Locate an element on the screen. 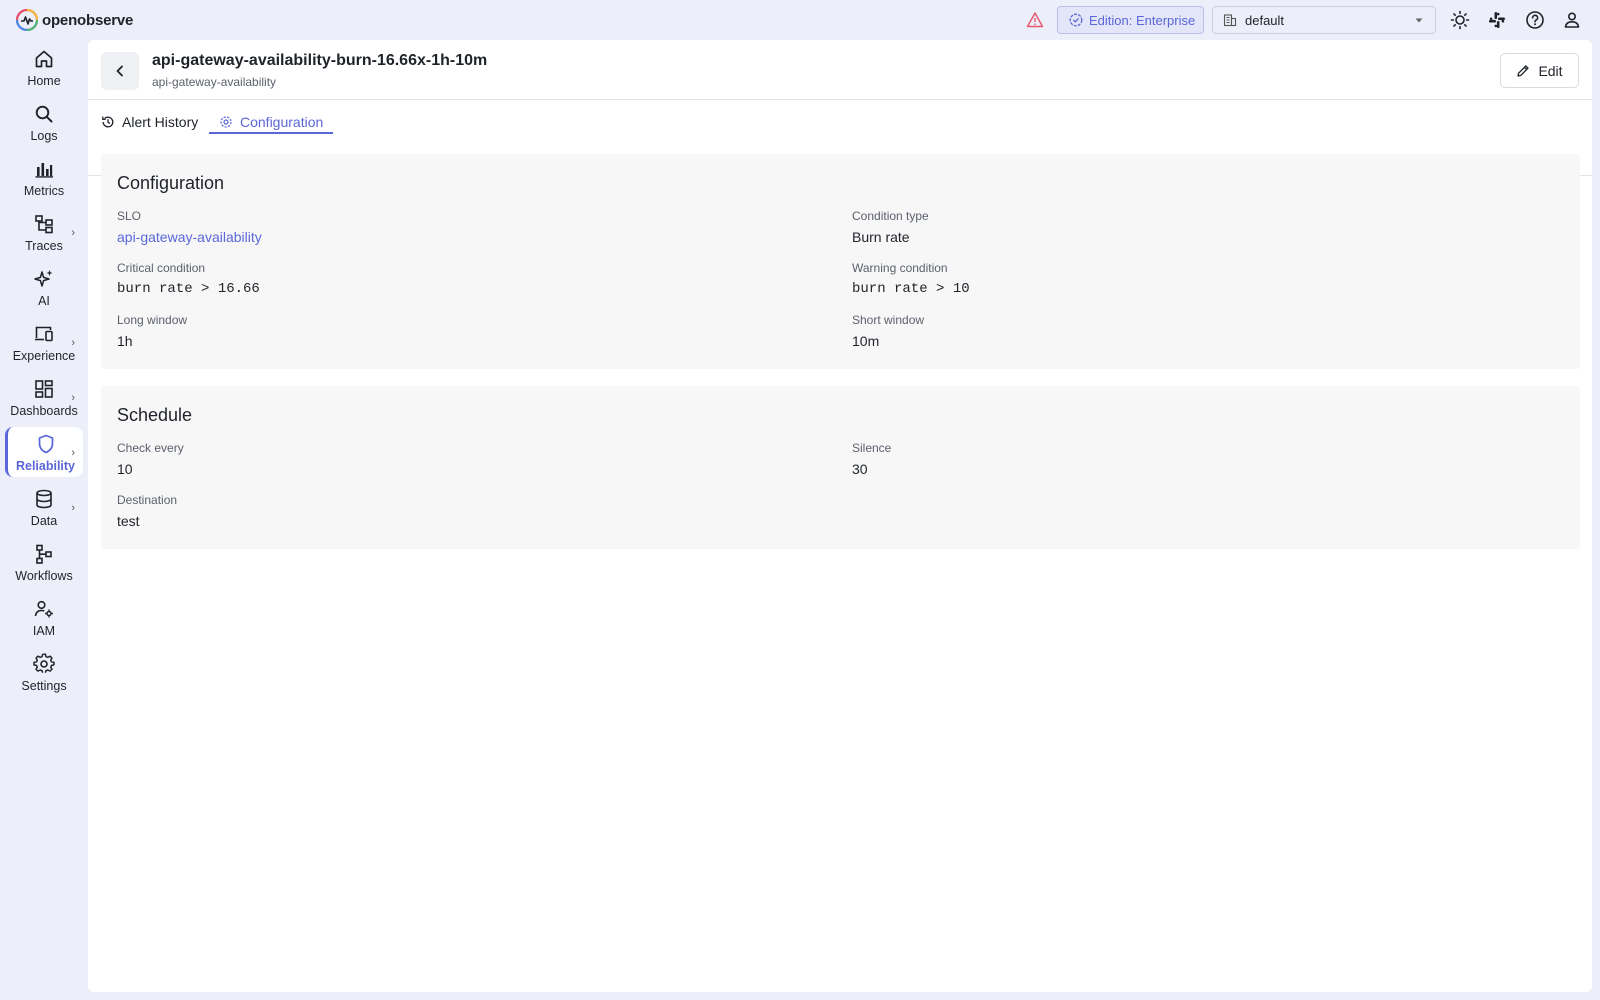  field-critical-condition: Critical condition burn rate > 16.66 is located at coordinates (188, 279).